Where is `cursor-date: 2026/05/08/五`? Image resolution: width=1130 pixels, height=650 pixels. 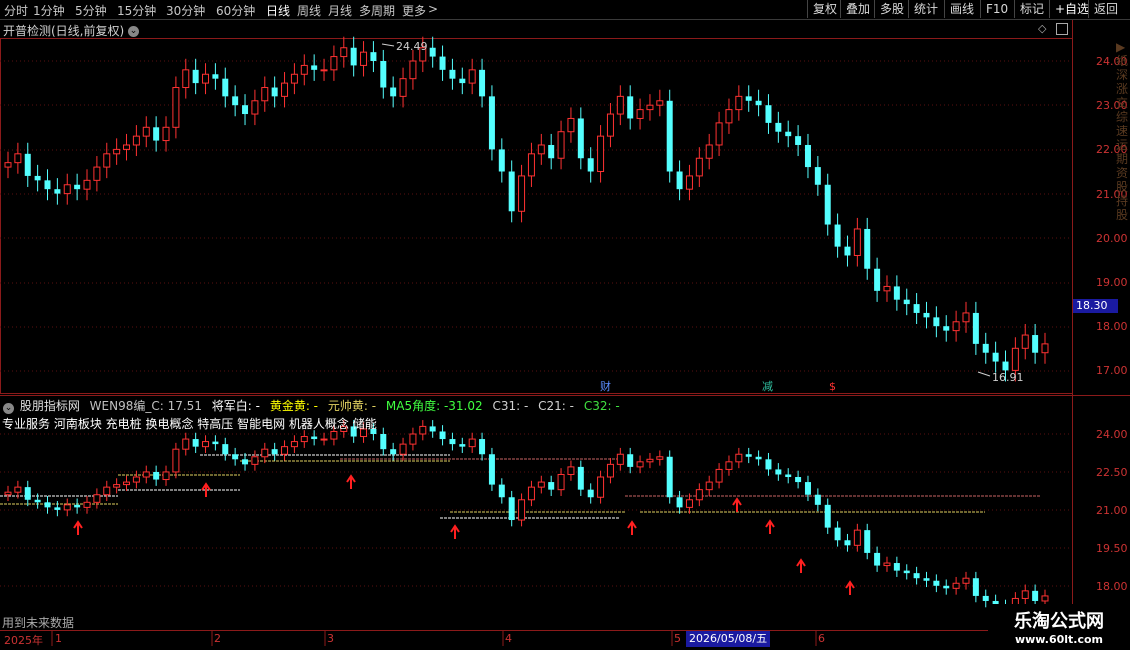 cursor-date: 2026/05/08/五 is located at coordinates (728, 639).